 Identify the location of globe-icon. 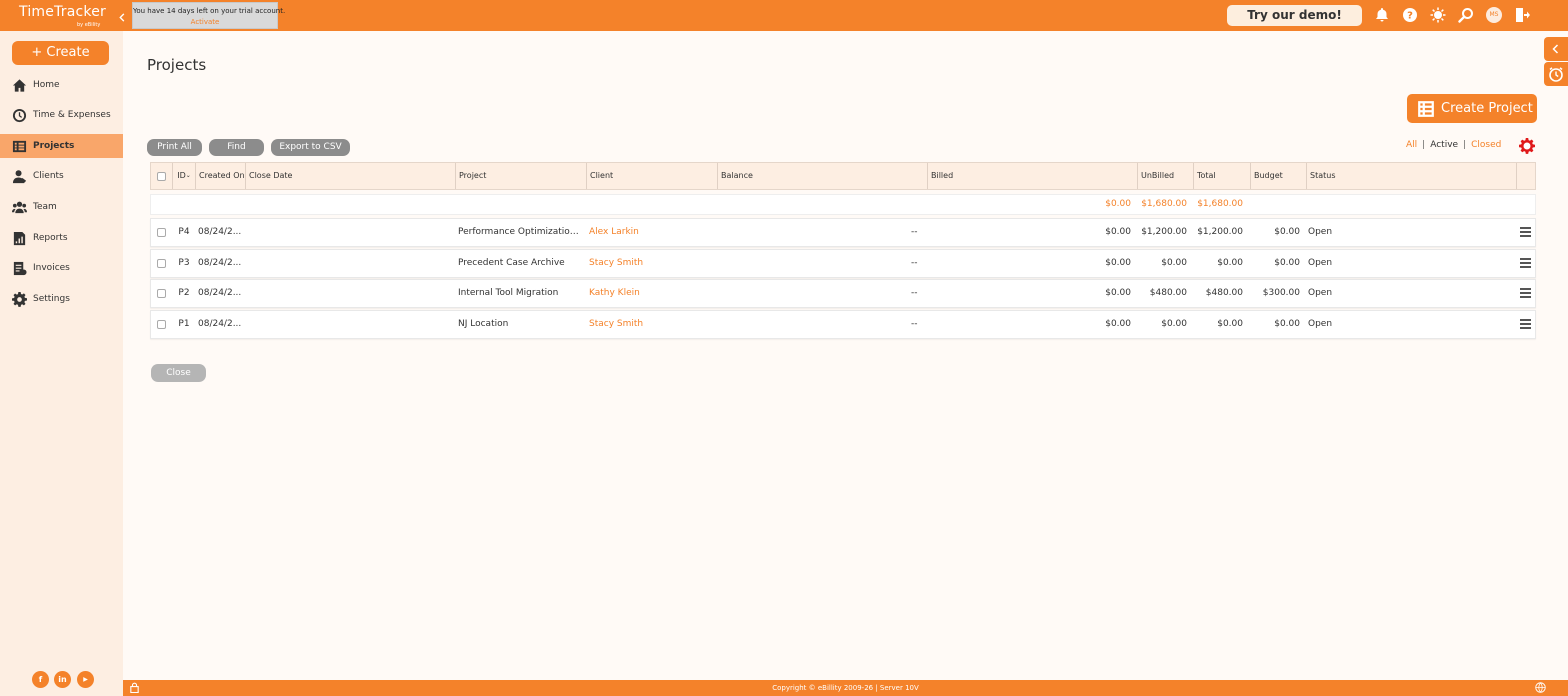
(1540, 687).